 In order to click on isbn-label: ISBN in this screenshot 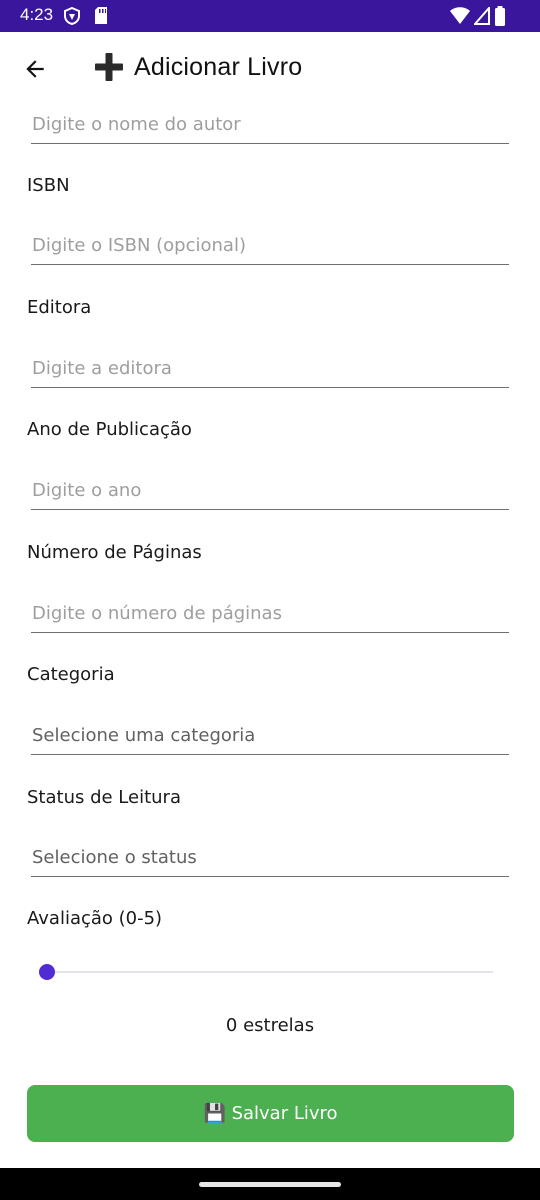, I will do `click(48, 185)`.